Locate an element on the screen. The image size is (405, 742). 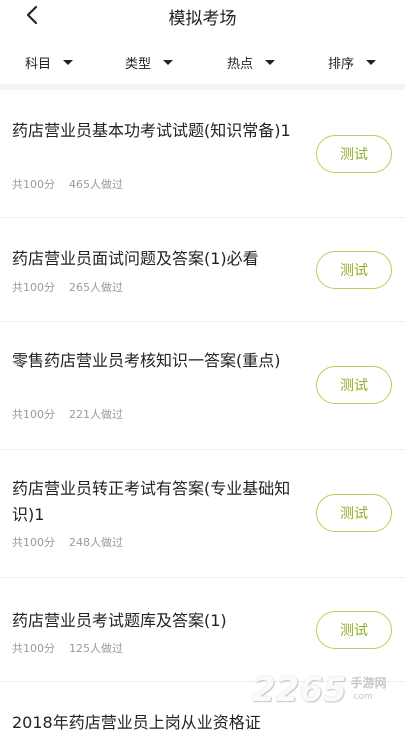
filter-sort: 排序 is located at coordinates (352, 62).